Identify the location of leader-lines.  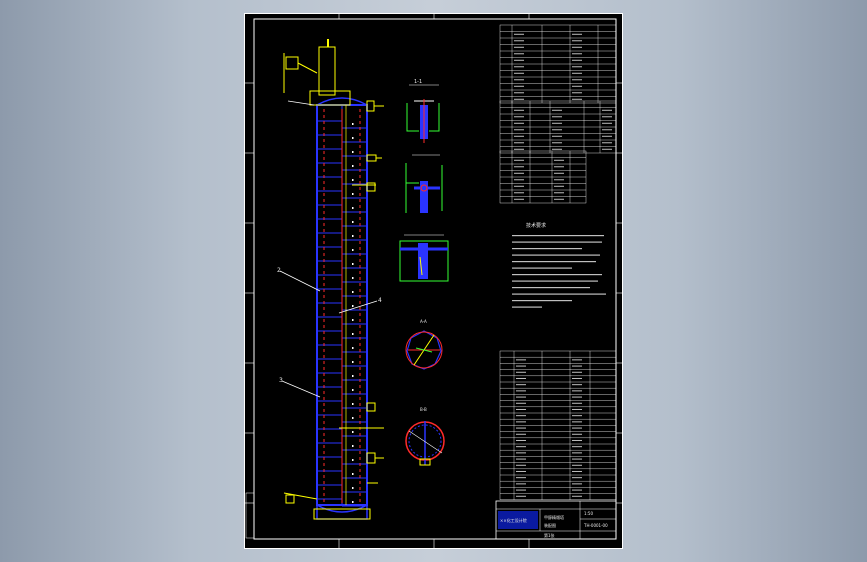
(328, 249).